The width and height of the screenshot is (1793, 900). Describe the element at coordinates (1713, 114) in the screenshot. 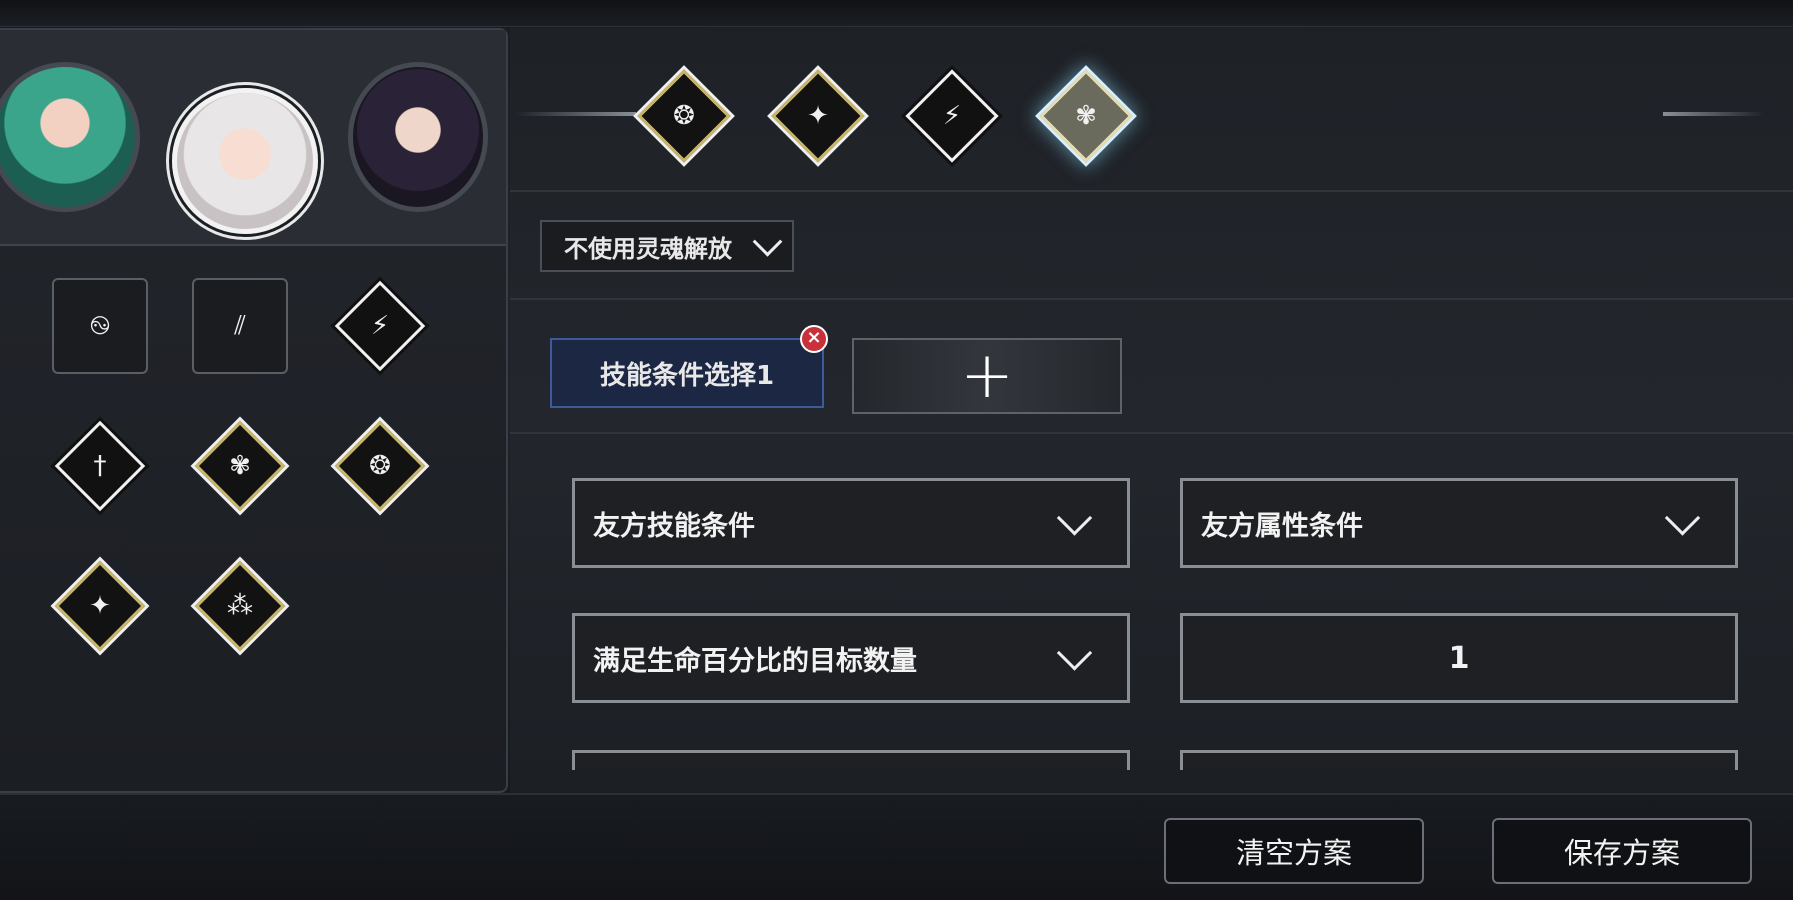

I see `ornament-right` at that location.